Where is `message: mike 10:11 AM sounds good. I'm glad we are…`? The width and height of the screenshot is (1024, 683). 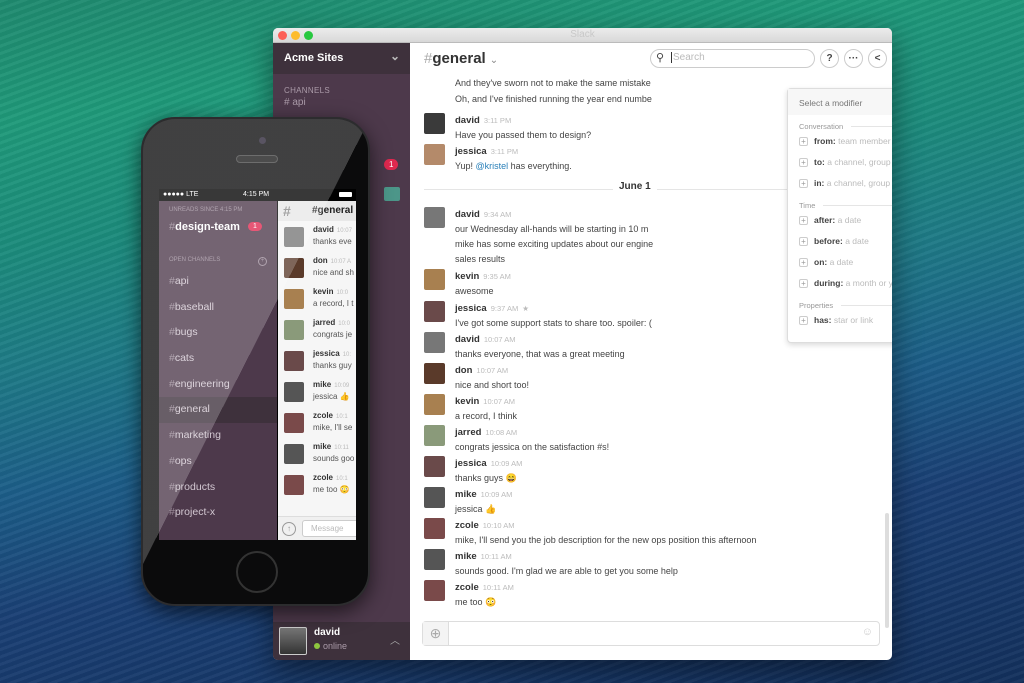 message: mike 10:11 AM sounds good. I'm glad we are… is located at coordinates (653, 564).